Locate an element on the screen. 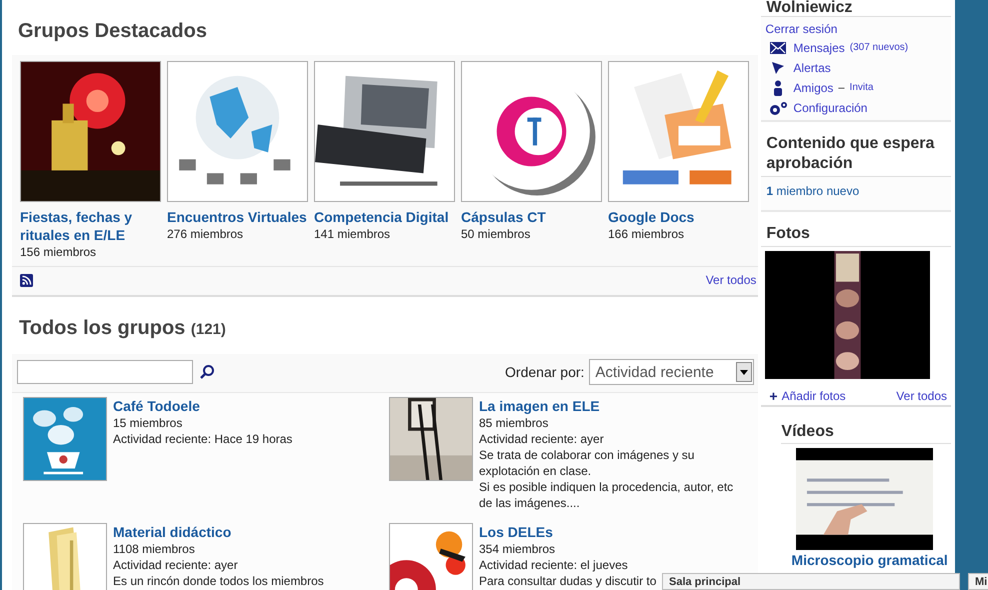 This screenshot has width=988, height=590. activity-text: Actividad reciente: Hace 19 horas is located at coordinates (202, 439).